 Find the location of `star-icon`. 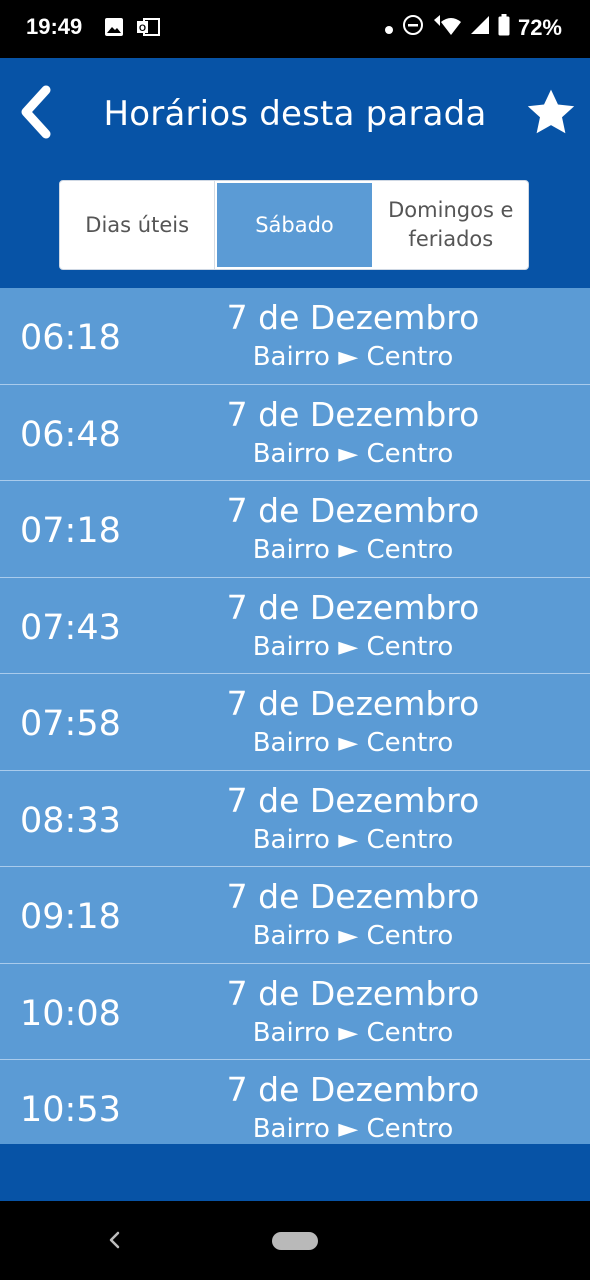

star-icon is located at coordinates (551, 111).